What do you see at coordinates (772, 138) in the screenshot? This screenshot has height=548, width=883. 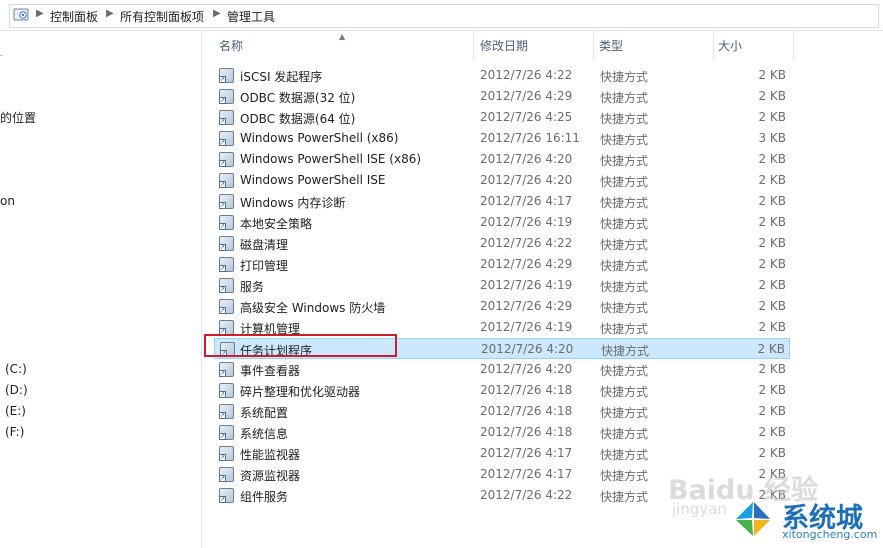 I see `file-size: 3 KB` at bounding box center [772, 138].